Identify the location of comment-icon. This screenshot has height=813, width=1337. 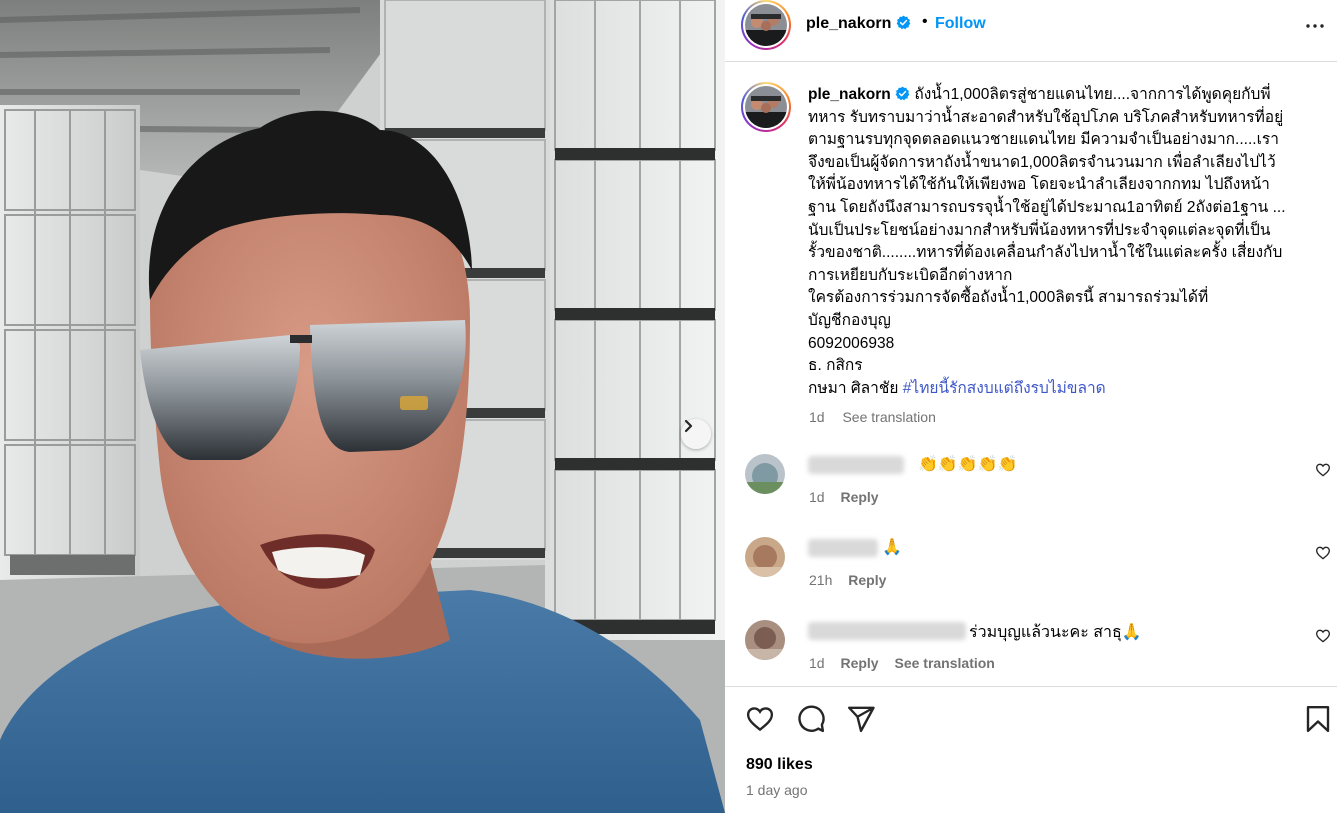
(811, 719).